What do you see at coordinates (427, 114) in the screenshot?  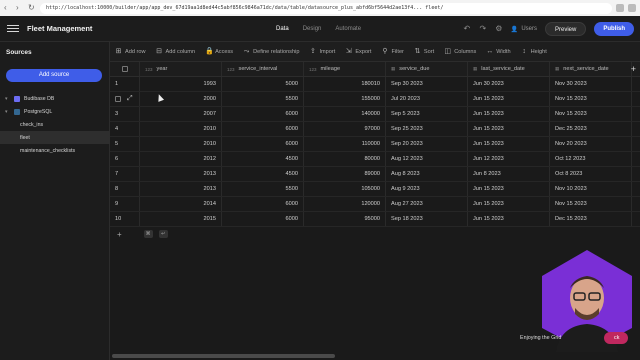 I see `cell-service-due: Sep 5 2023` at bounding box center [427, 114].